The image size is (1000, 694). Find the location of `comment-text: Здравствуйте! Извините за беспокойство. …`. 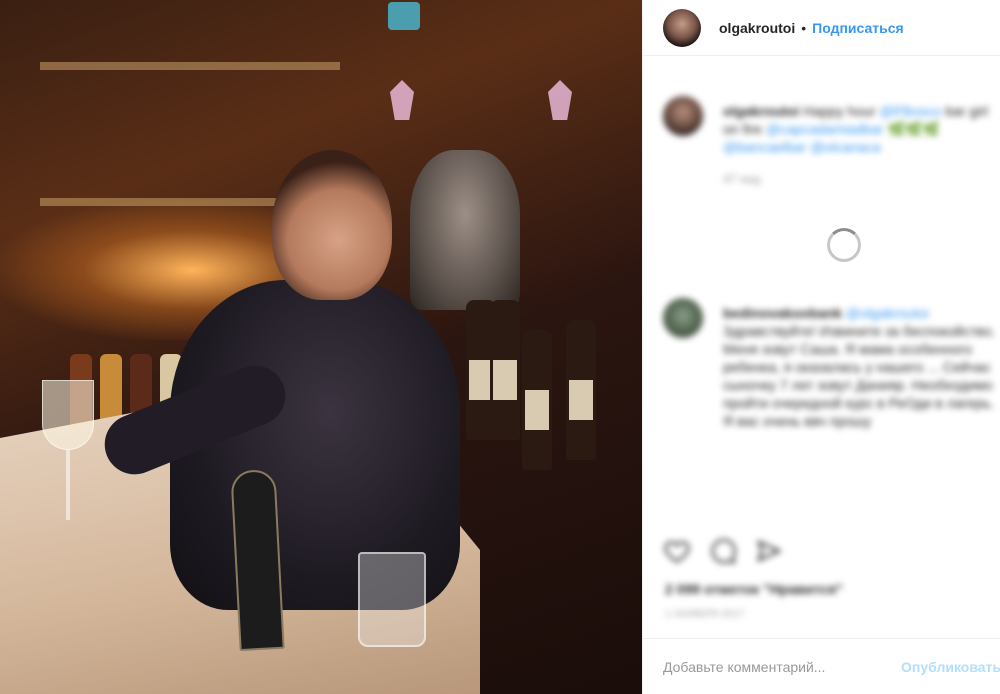

comment-text: Здравствуйте! Извините за беспокойство. … is located at coordinates (859, 376).